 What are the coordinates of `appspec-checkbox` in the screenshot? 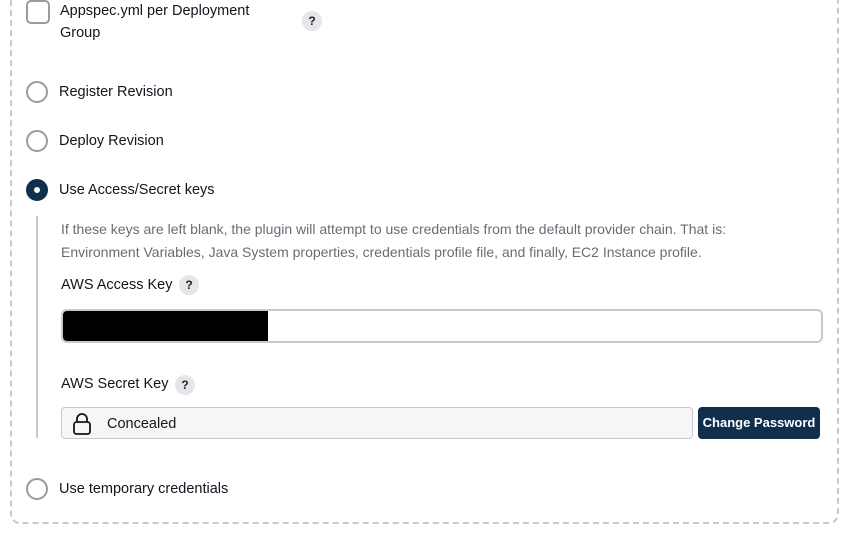 It's located at (38, 12).